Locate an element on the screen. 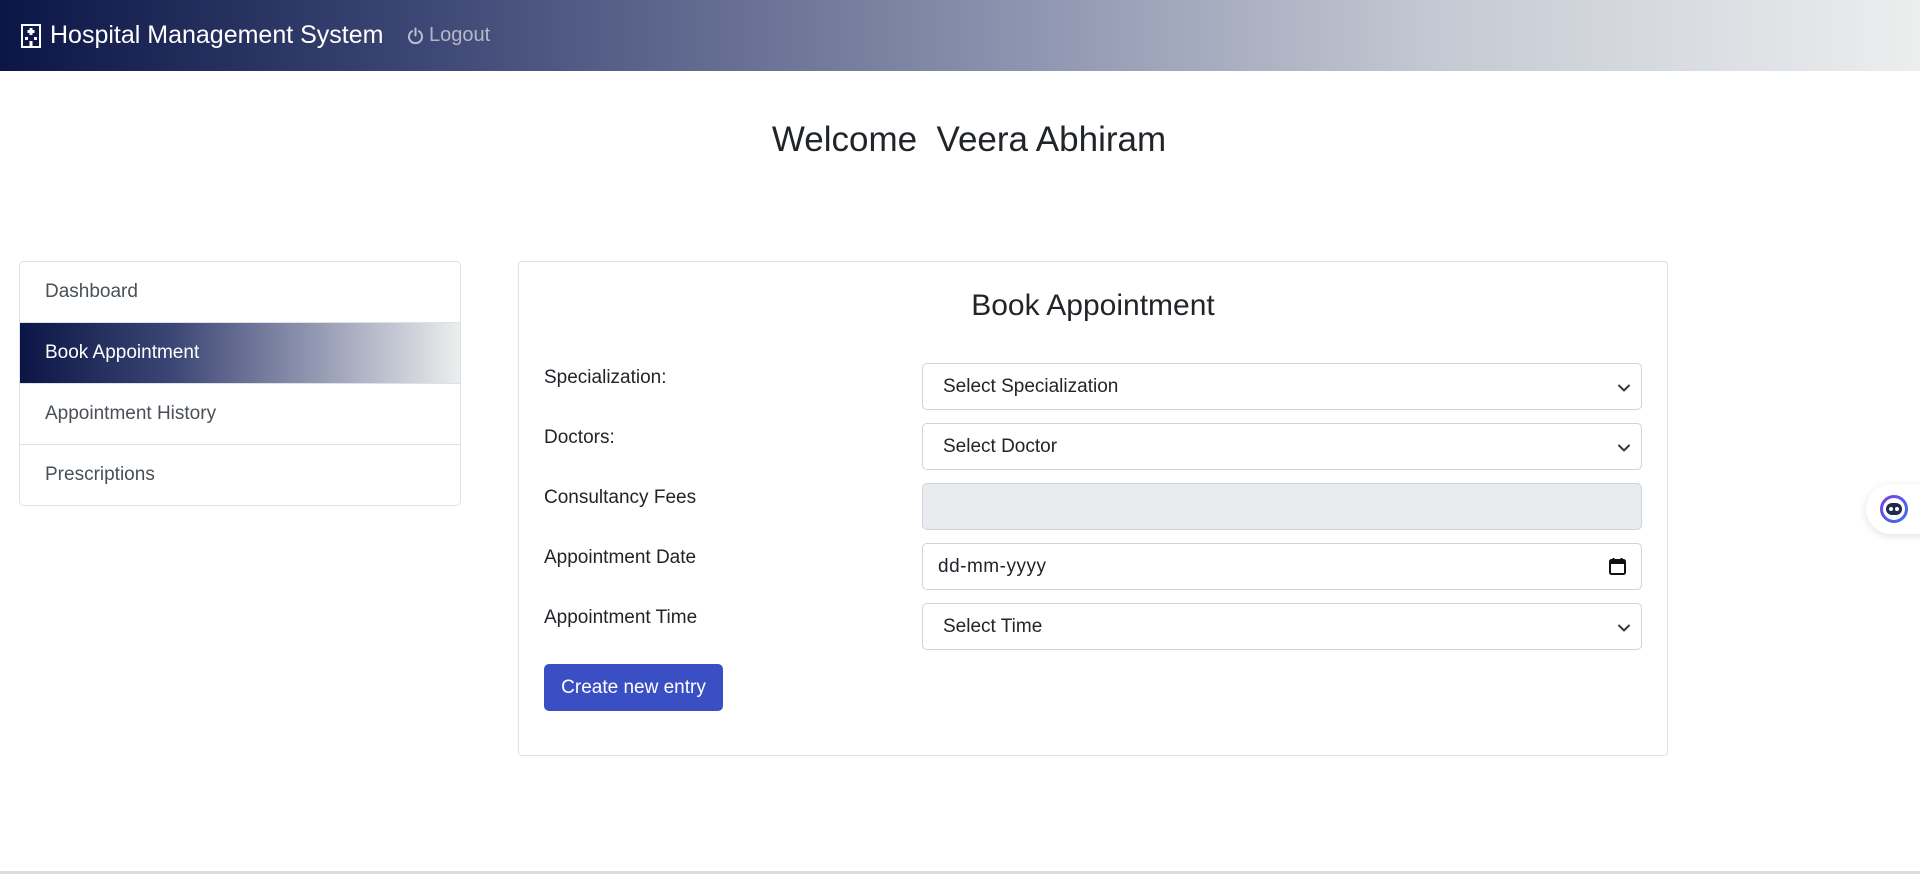 This screenshot has width=1920, height=874. time-selected-value: Select Time is located at coordinates (993, 626).